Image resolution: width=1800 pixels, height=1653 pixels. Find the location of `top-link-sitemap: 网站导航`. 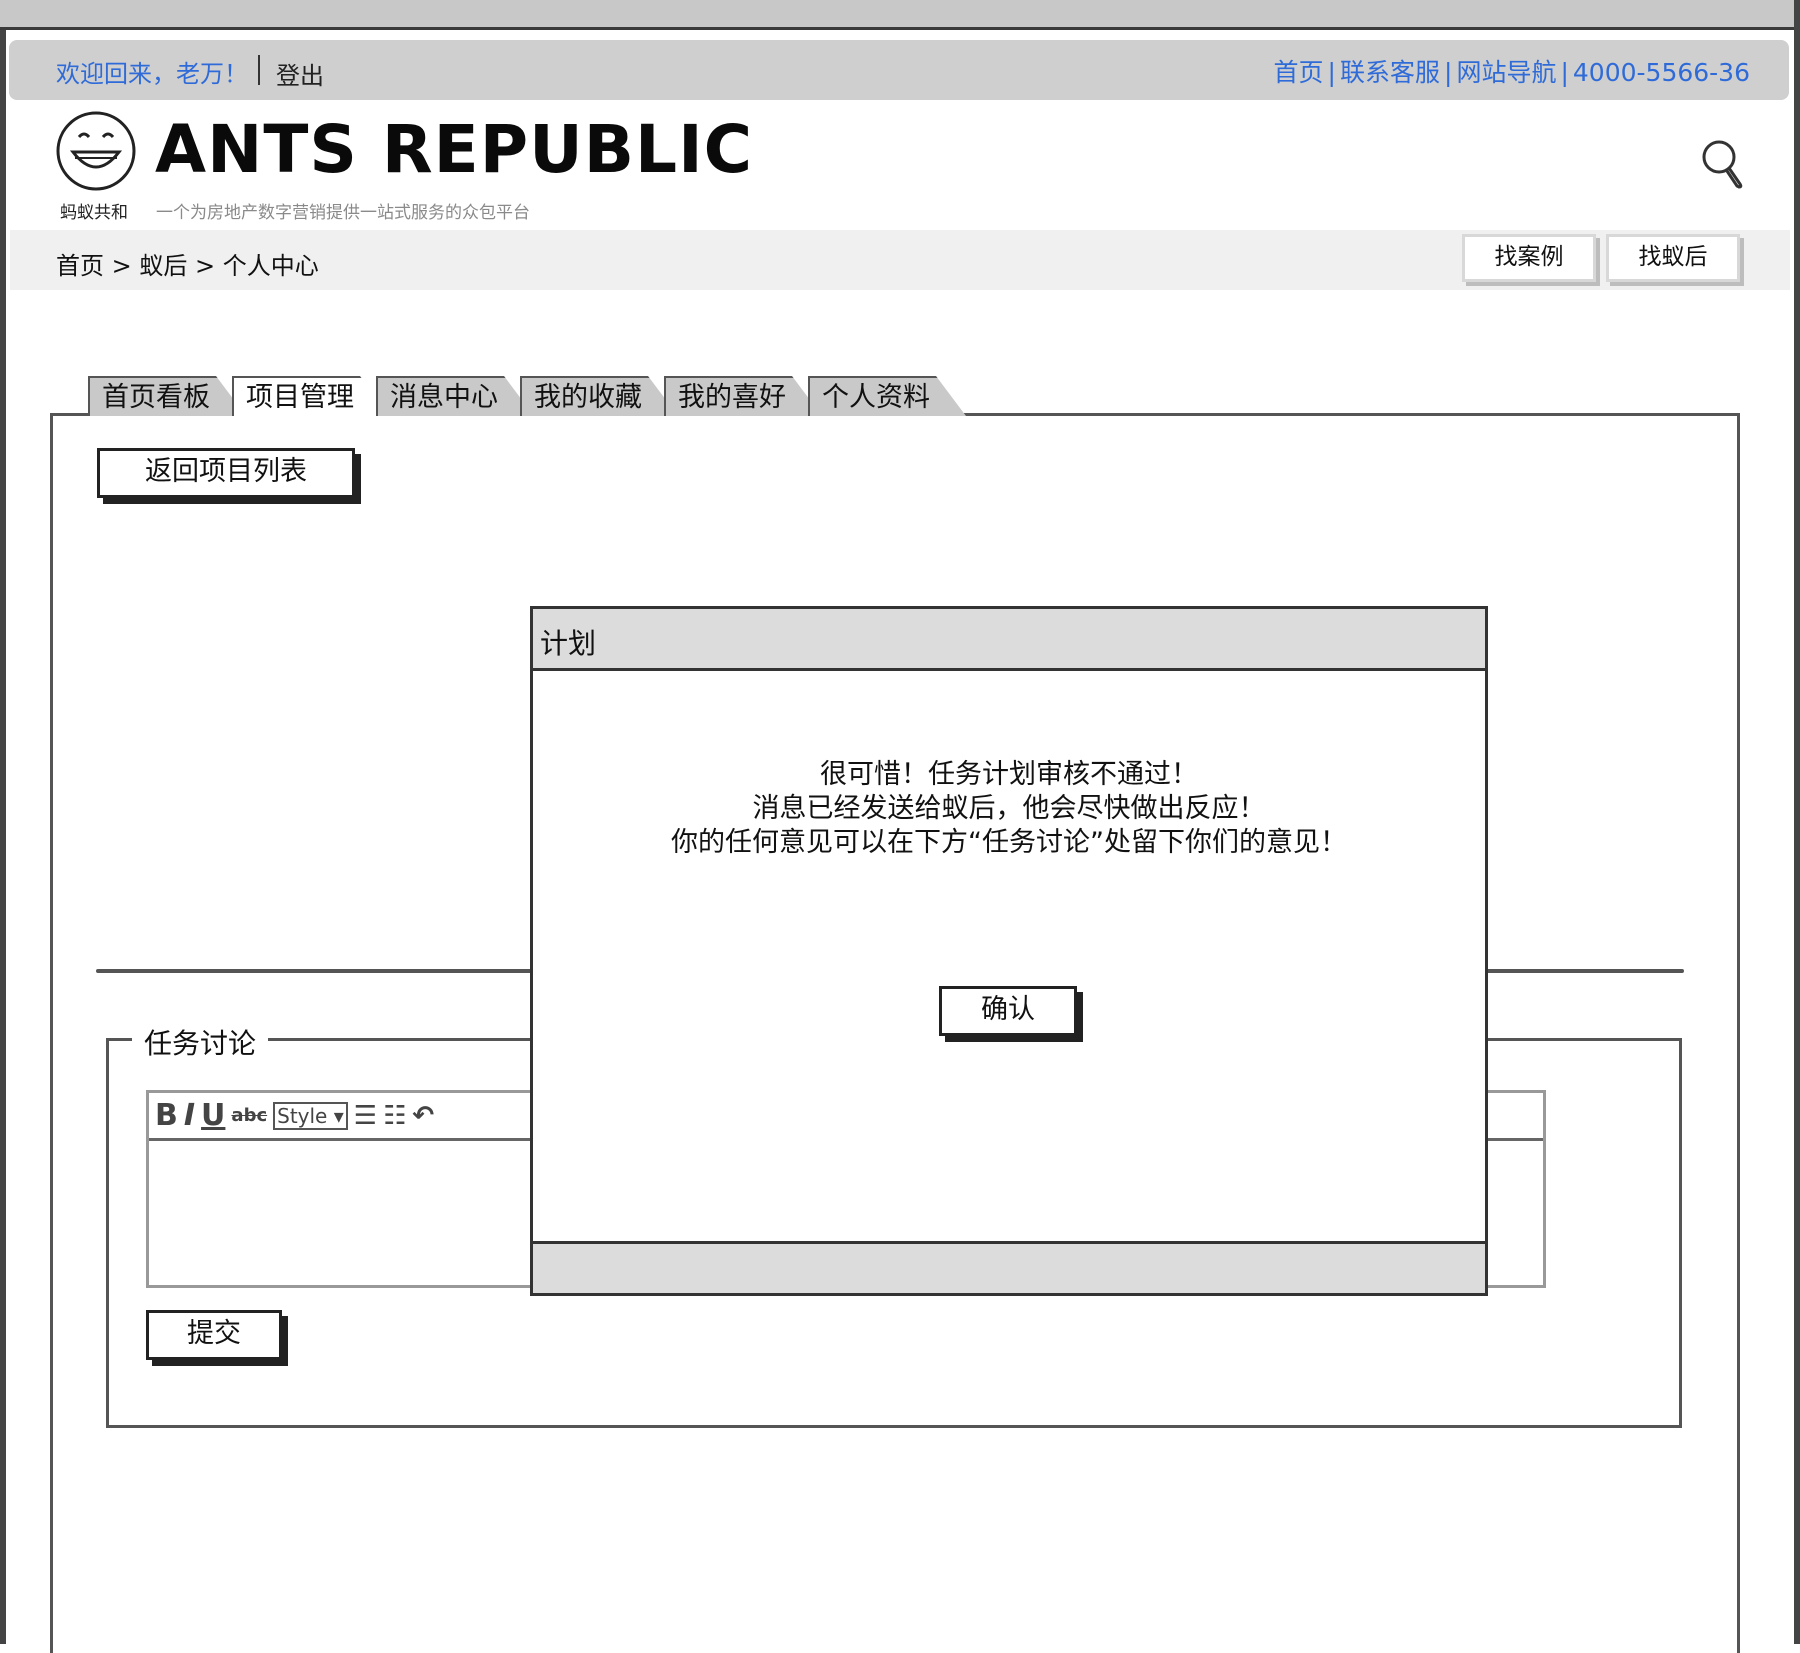

top-link-sitemap: 网站导航 is located at coordinates (1506, 72).